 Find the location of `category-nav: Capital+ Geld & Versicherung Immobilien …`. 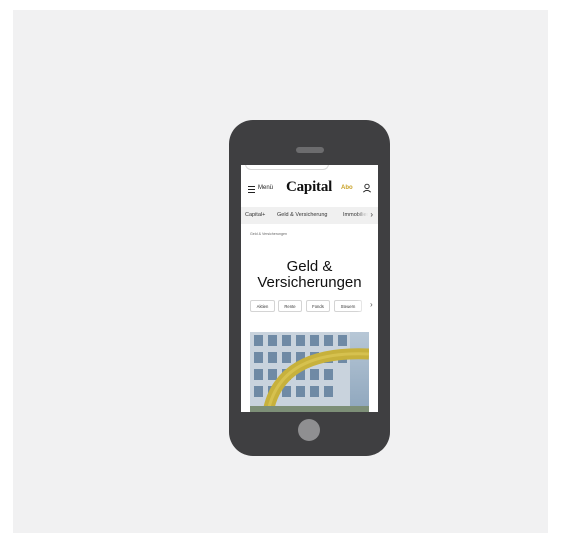

category-nav: Capital+ Geld & Versicherung Immobilien … is located at coordinates (309, 215).